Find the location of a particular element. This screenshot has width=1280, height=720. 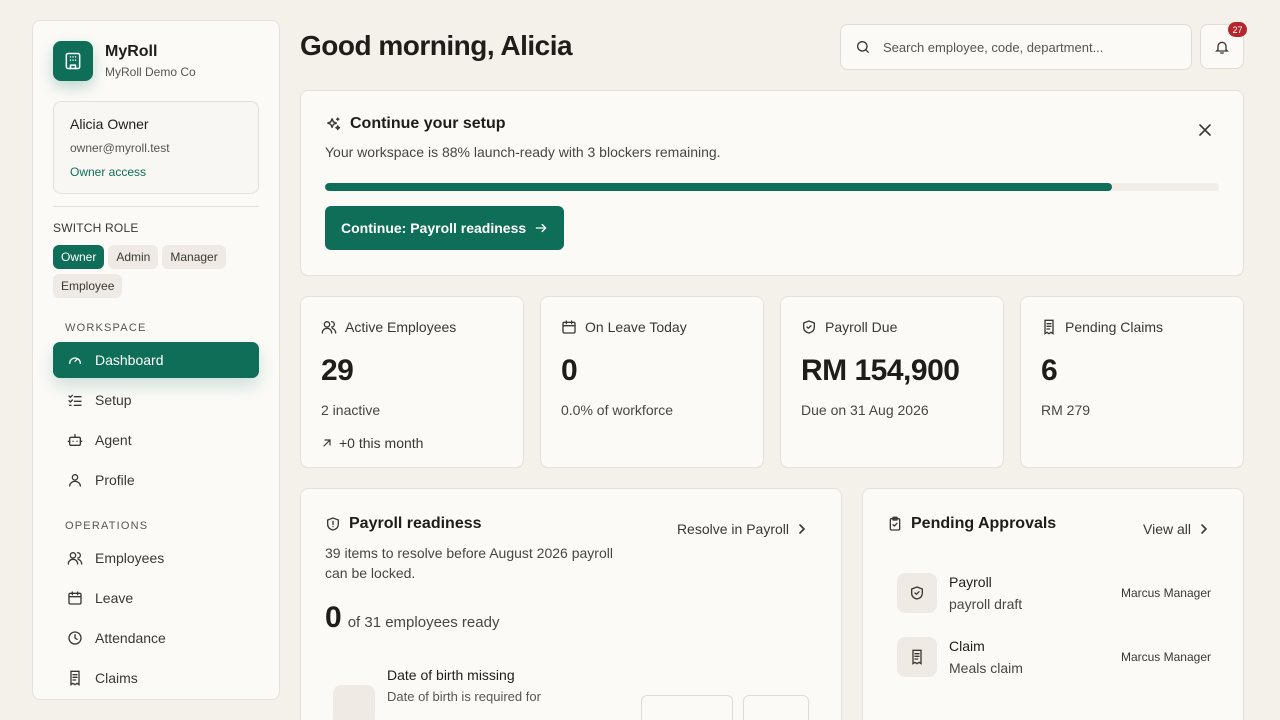

sidebar-item-label: Claims is located at coordinates (116, 678).